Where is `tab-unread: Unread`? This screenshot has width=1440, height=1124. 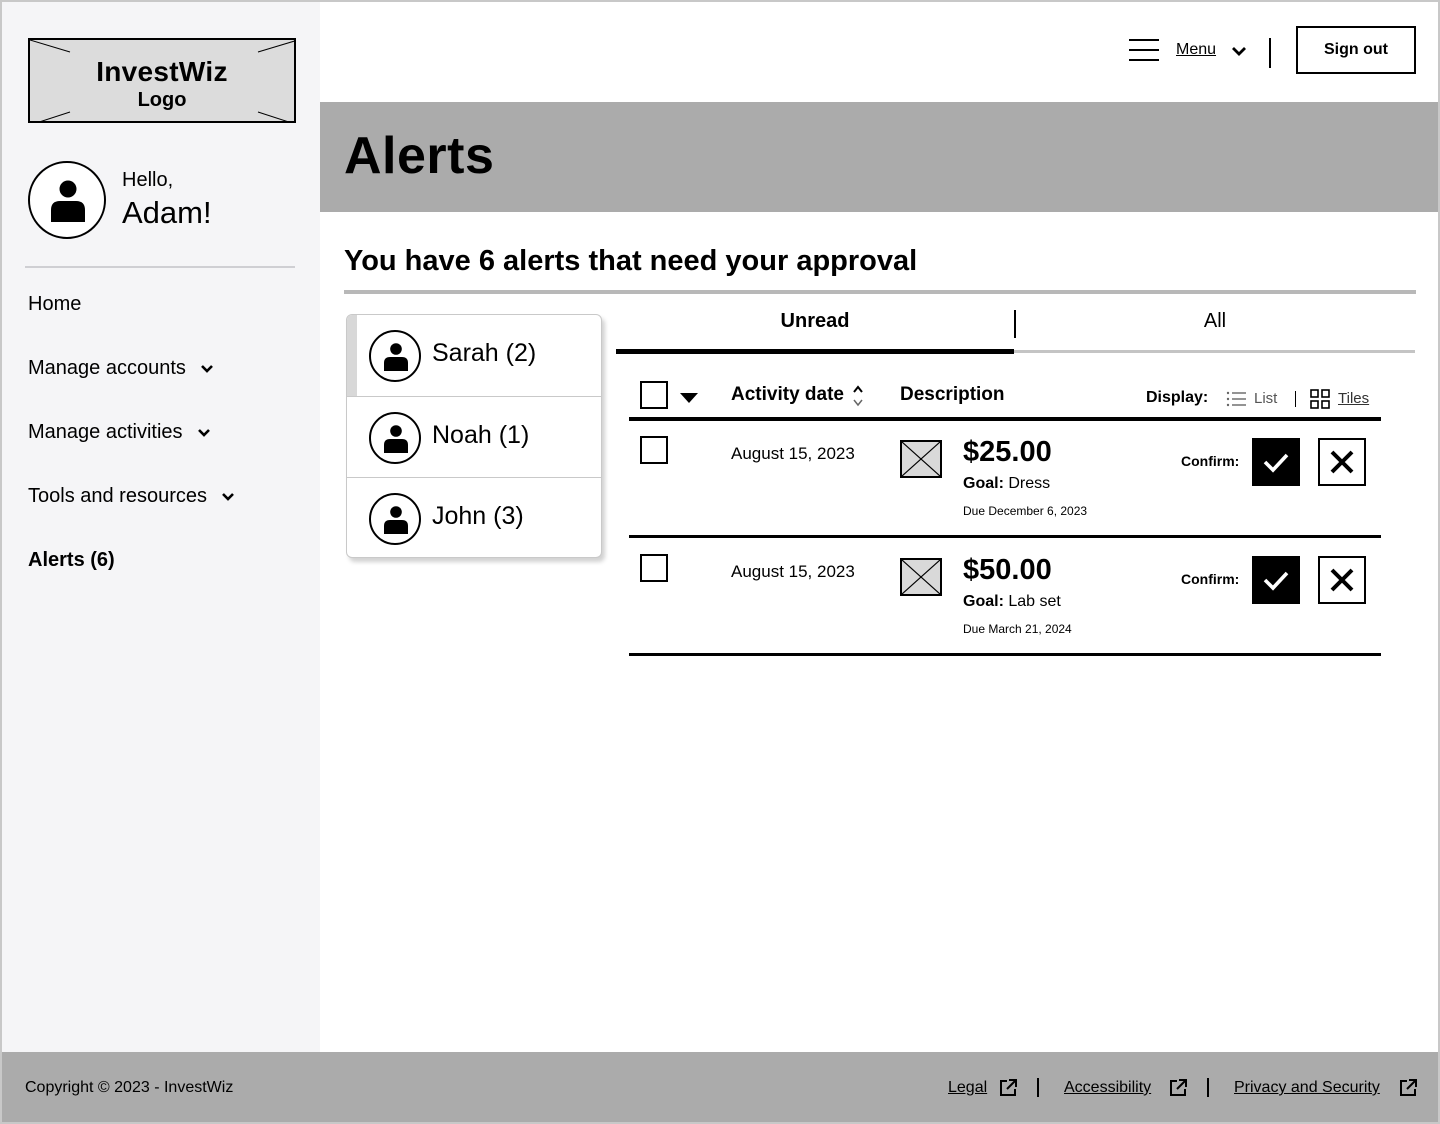
tab-unread: Unread is located at coordinates (815, 330).